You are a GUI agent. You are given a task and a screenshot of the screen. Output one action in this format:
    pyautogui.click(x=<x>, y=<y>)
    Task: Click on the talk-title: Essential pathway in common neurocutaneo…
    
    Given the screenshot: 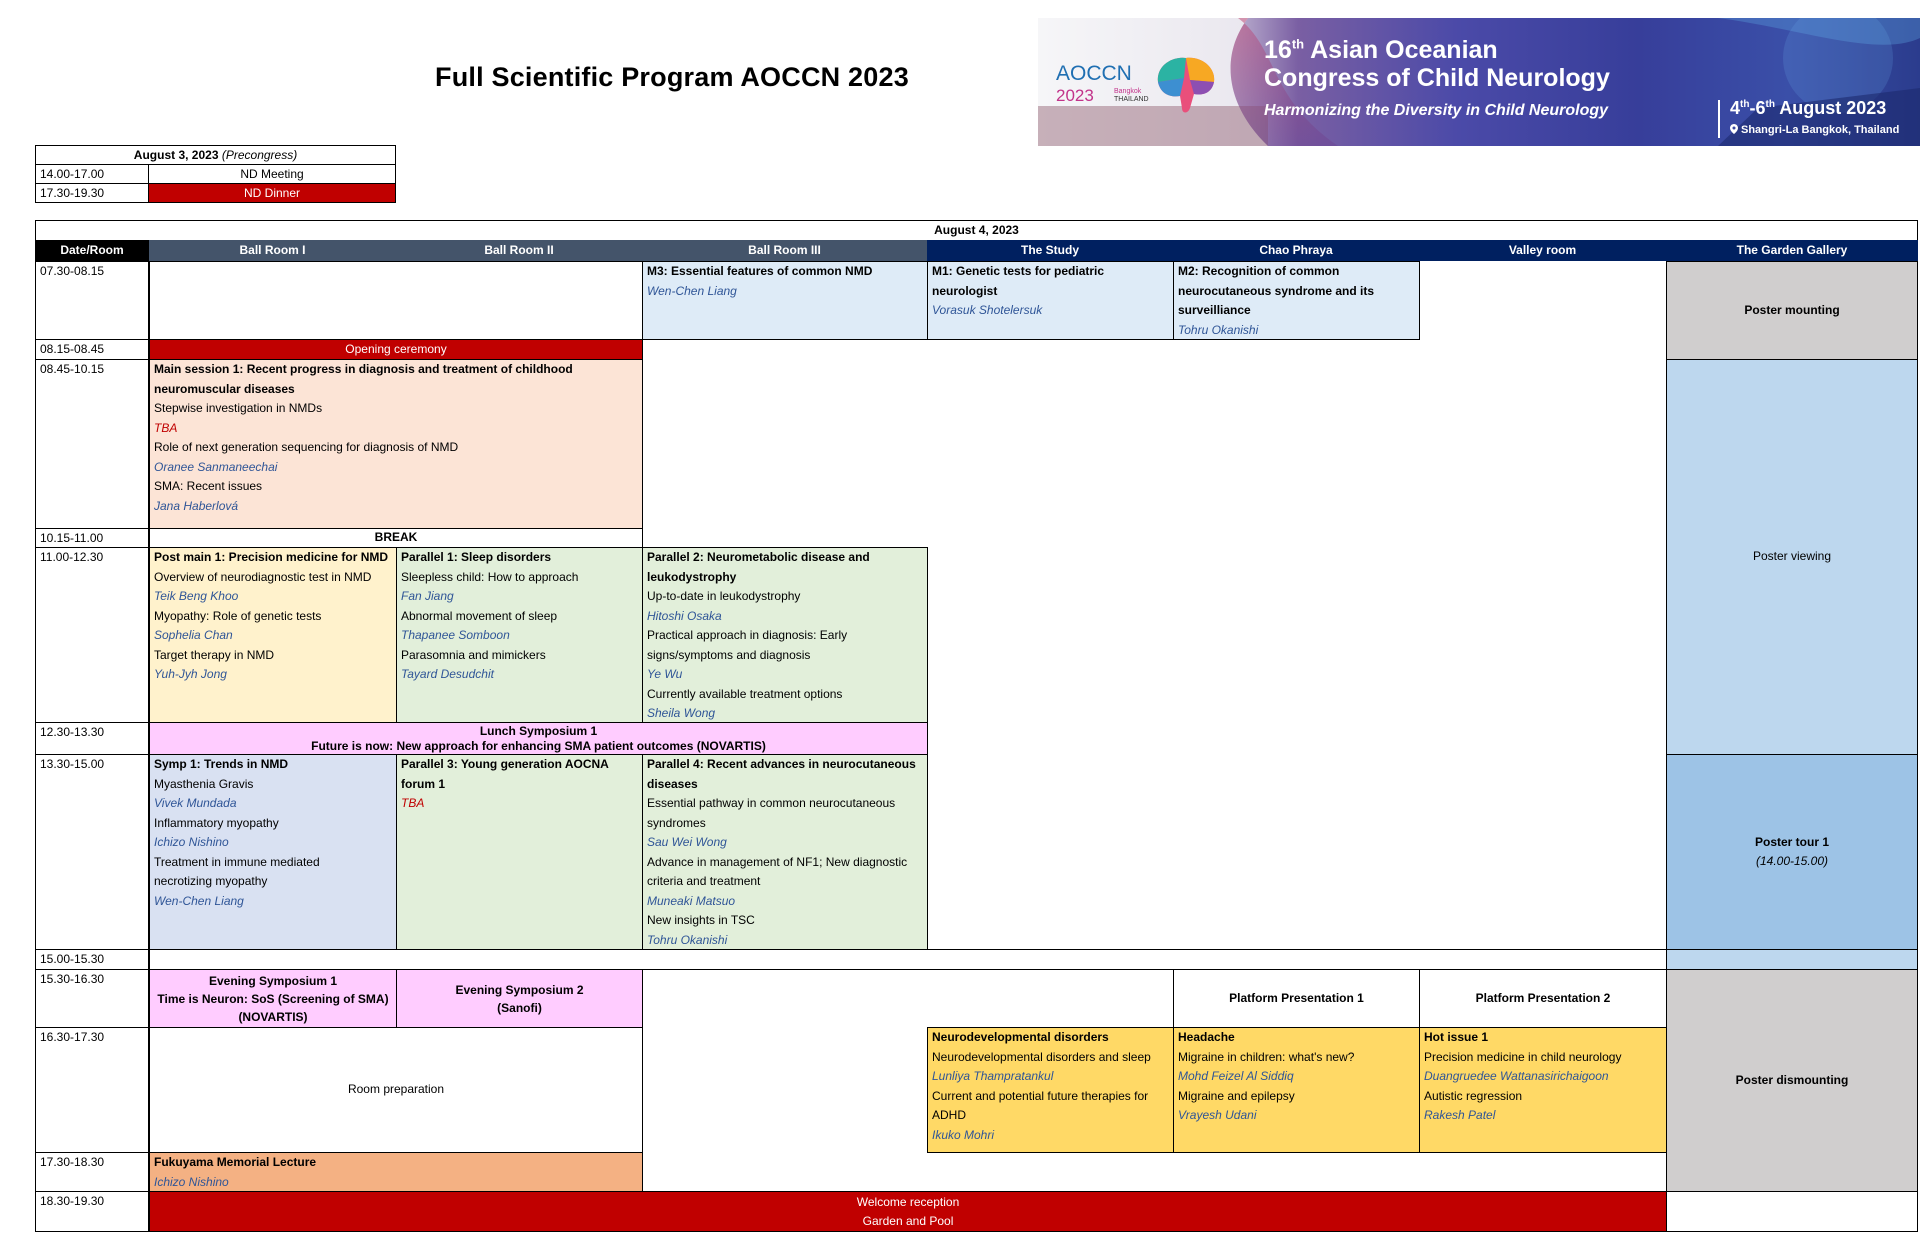 What is the action you would take?
    pyautogui.click(x=771, y=803)
    